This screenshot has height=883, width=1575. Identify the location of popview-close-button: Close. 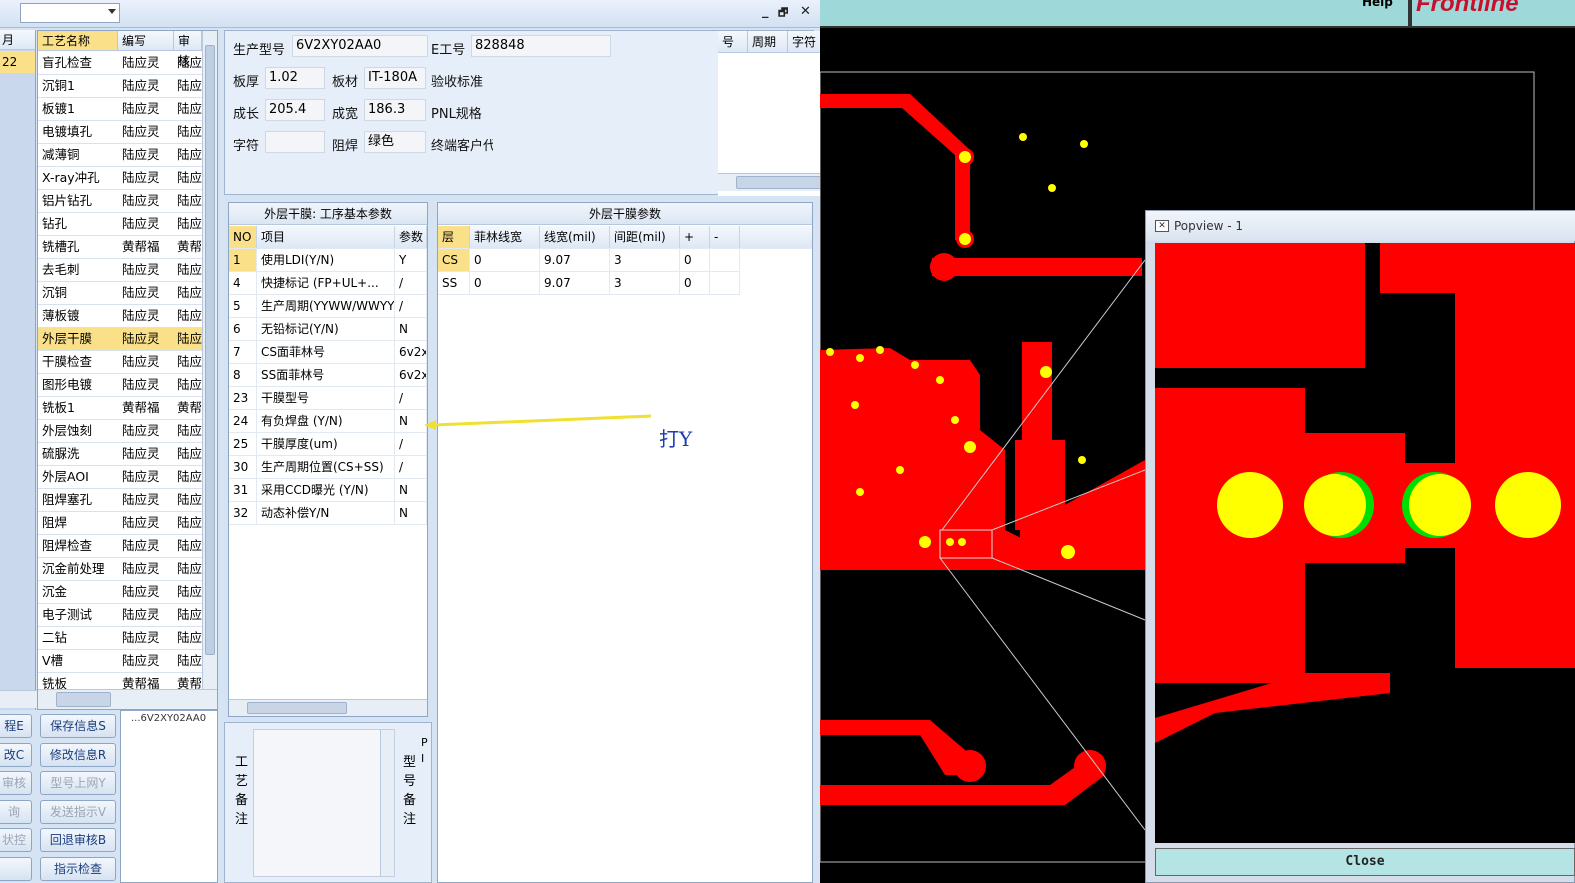
(1365, 862).